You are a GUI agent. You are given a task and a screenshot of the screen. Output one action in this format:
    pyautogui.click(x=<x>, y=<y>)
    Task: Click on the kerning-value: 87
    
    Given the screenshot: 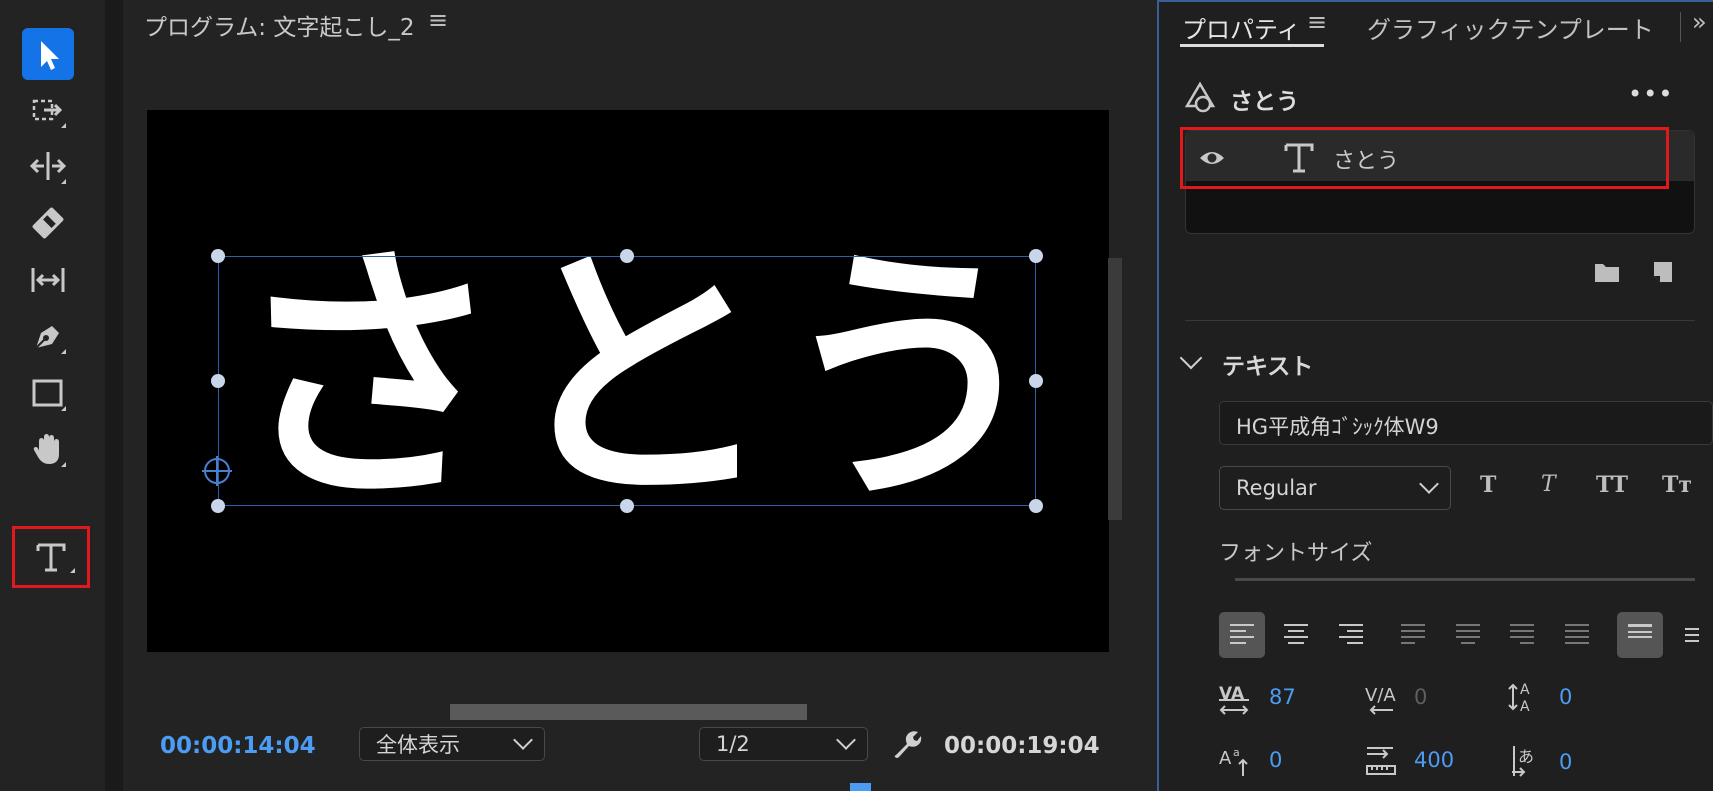 What is the action you would take?
    pyautogui.click(x=1282, y=697)
    